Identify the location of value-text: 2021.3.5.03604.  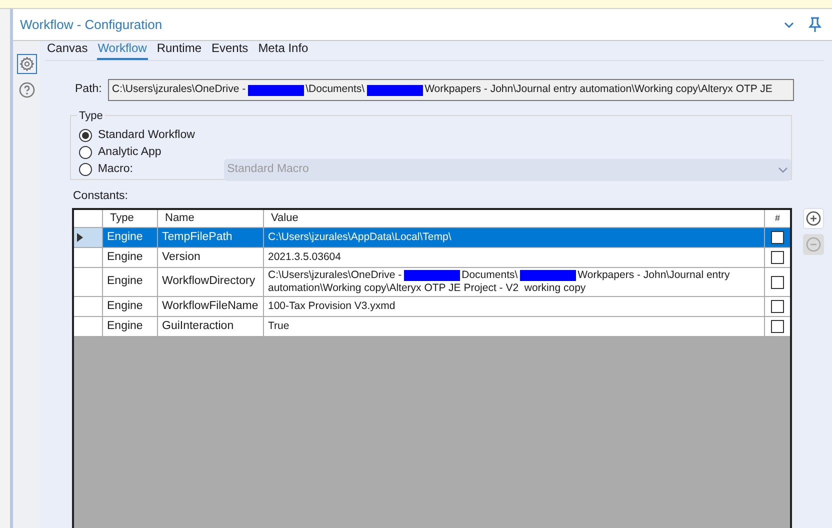
(304, 257).